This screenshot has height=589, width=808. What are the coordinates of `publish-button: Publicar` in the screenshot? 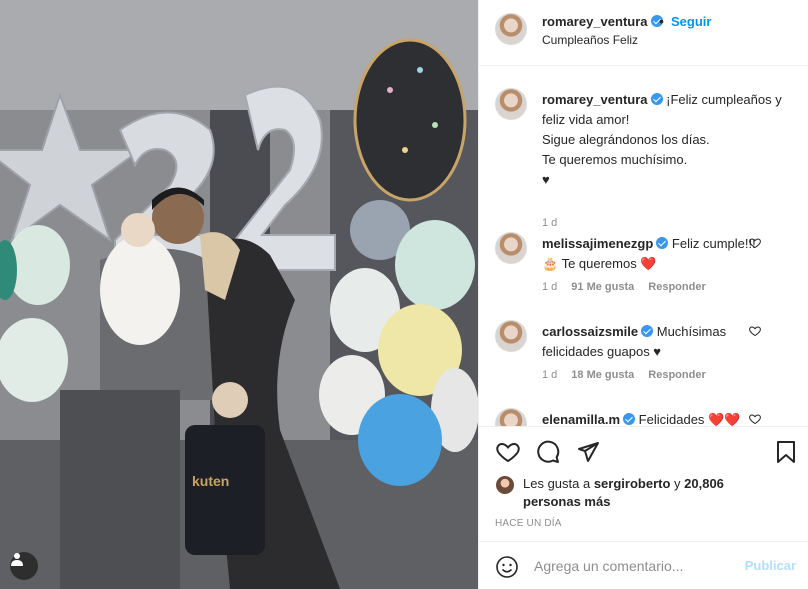 It's located at (770, 565).